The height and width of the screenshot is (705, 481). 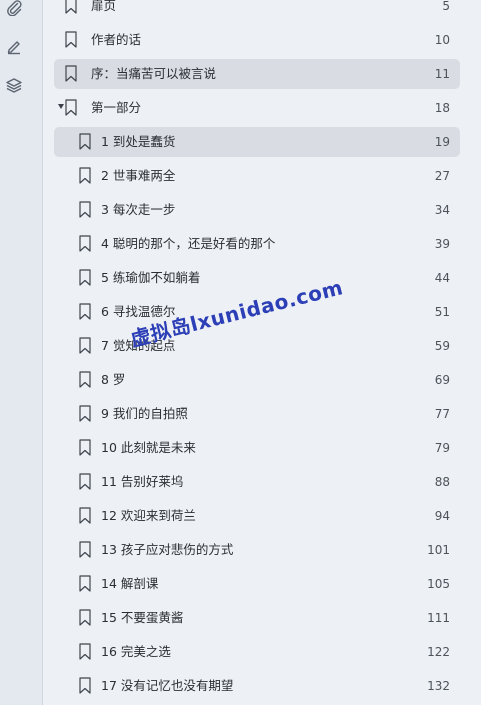 What do you see at coordinates (113, 379) in the screenshot?
I see `toc-item-label: 8 罗` at bounding box center [113, 379].